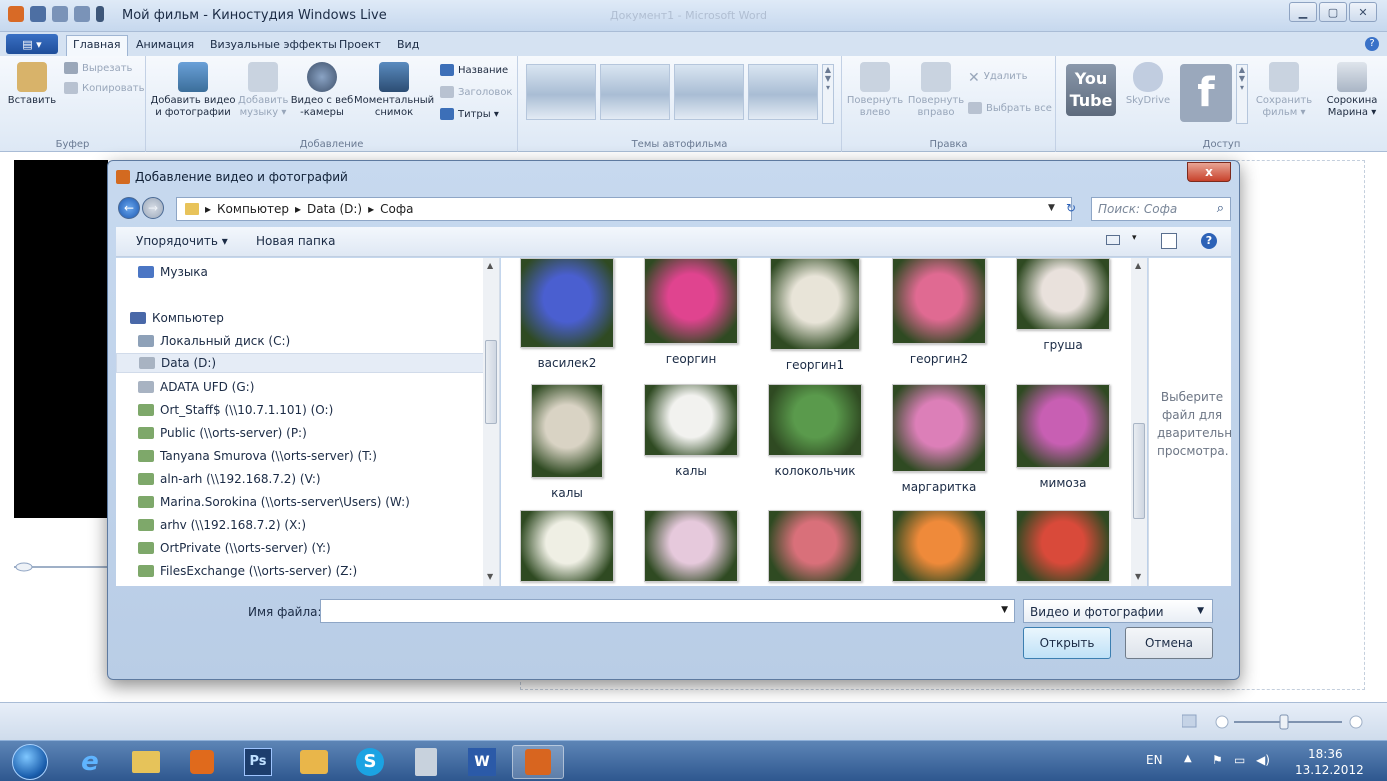 This screenshot has width=1387, height=781. I want to click on snapshot-button: Моментальный снимок, so click(394, 90).